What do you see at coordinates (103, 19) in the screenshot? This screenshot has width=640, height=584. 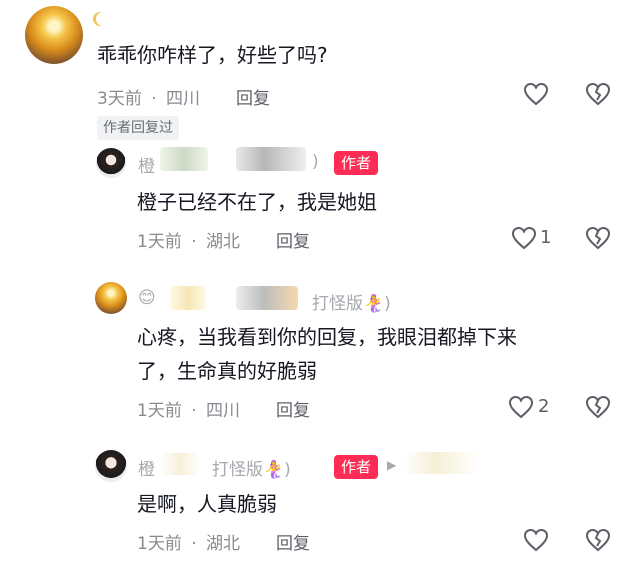 I see `crescent-icon` at bounding box center [103, 19].